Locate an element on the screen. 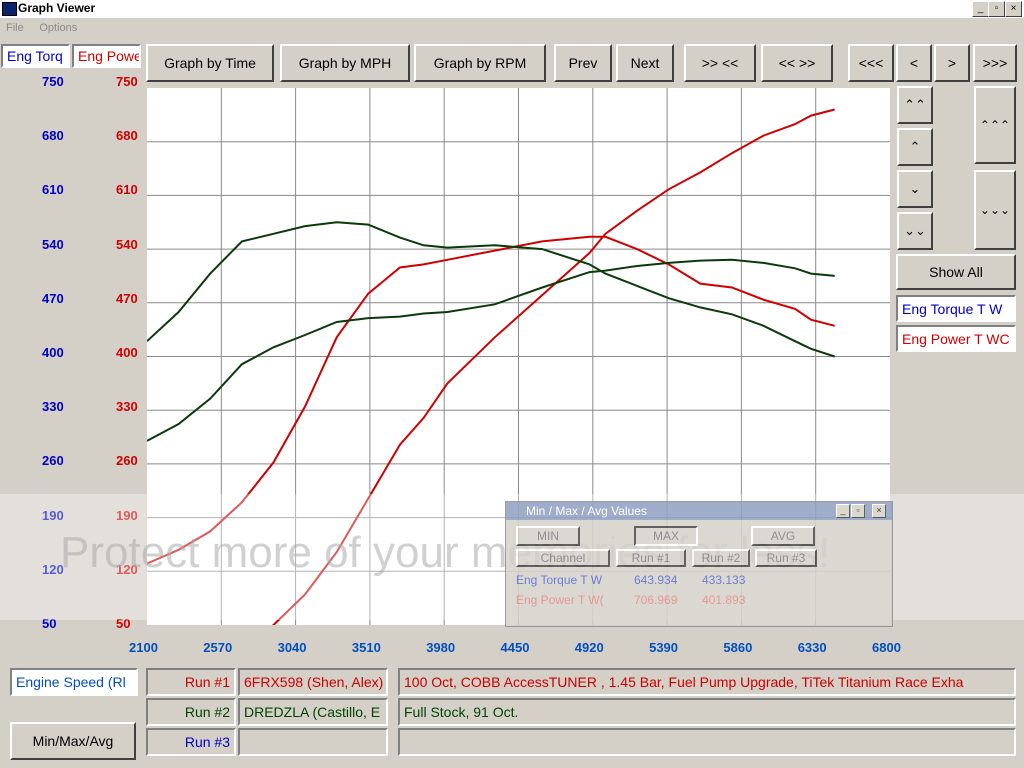 This screenshot has width=1024, height=768. run2-name: DREDZLA (Castillo, E is located at coordinates (313, 712).